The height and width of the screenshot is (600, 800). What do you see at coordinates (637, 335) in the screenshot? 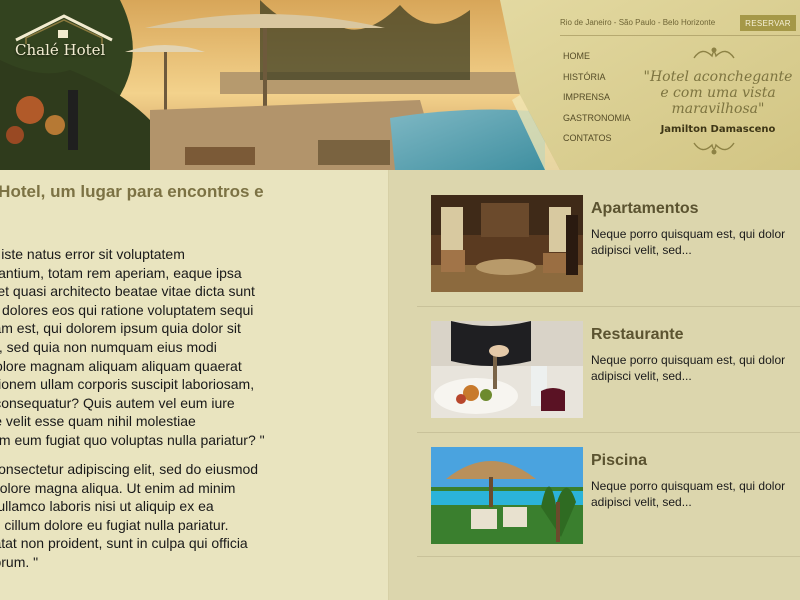
I see `restaurante-title: Restaurante` at bounding box center [637, 335].